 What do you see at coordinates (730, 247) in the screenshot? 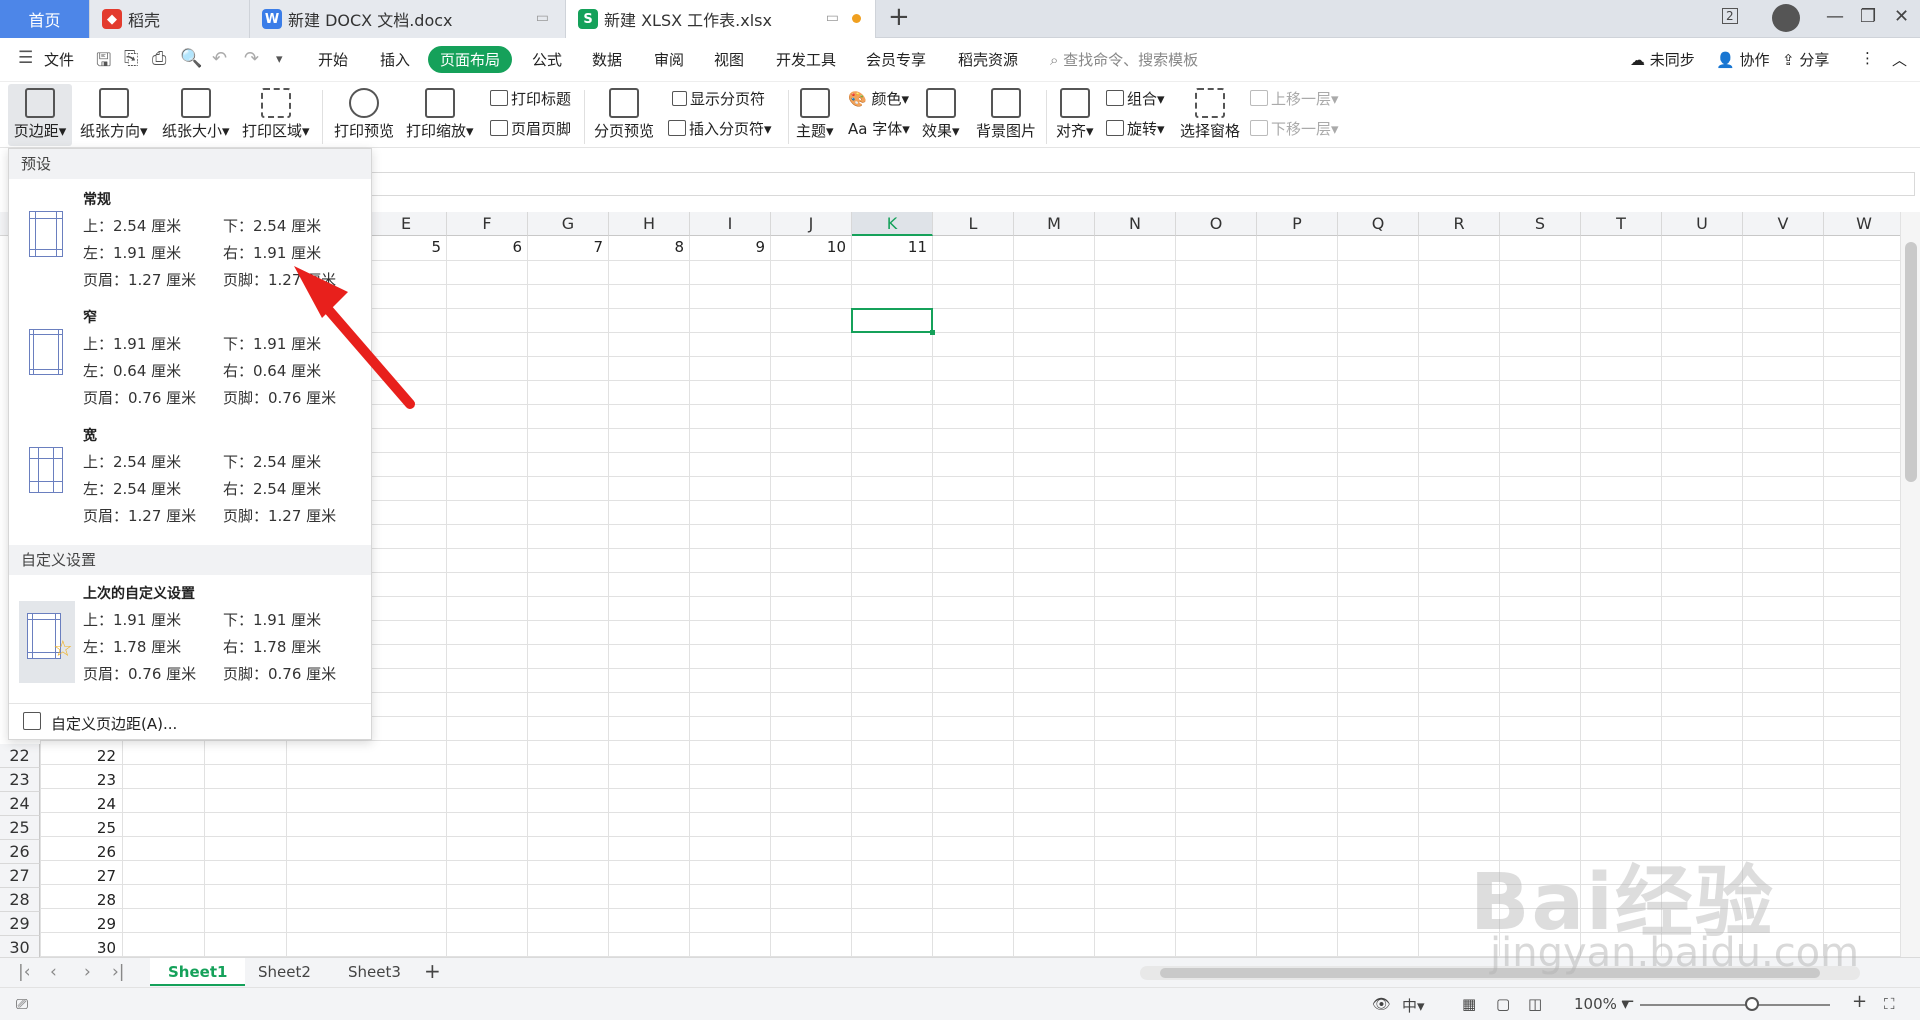
I see `cell-row1: 9` at bounding box center [730, 247].